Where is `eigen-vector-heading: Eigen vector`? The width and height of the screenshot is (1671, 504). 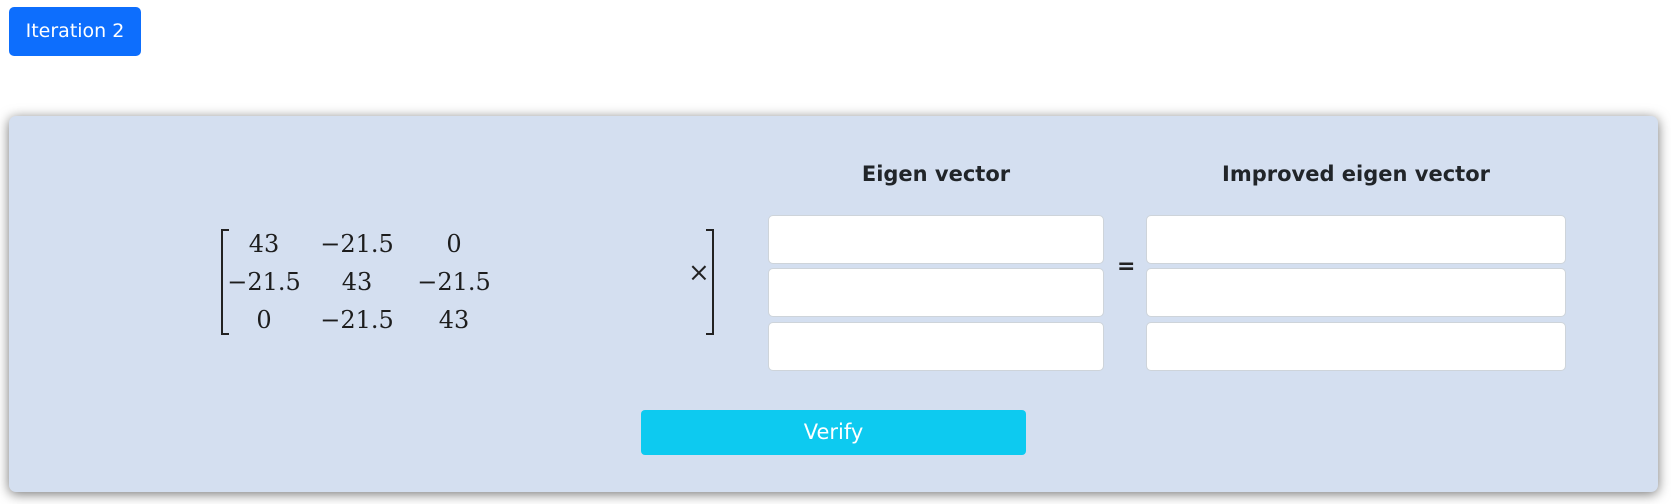
eigen-vector-heading: Eigen vector is located at coordinates (936, 174).